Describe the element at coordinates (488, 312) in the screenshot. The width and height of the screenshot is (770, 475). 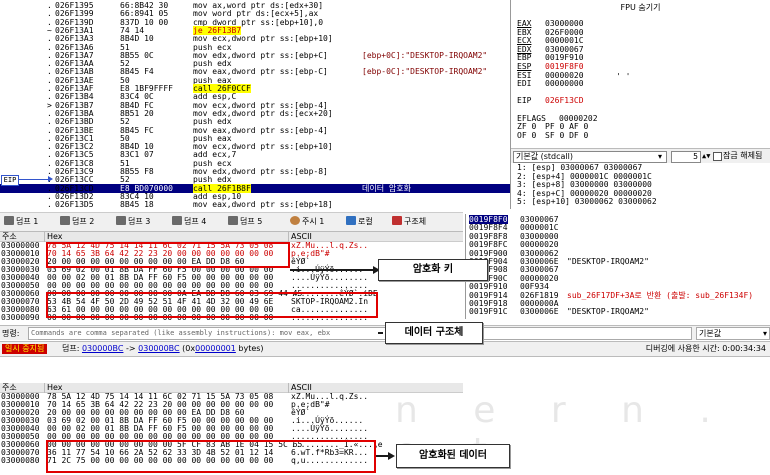
I see `stack-address: 0019F91C` at that location.